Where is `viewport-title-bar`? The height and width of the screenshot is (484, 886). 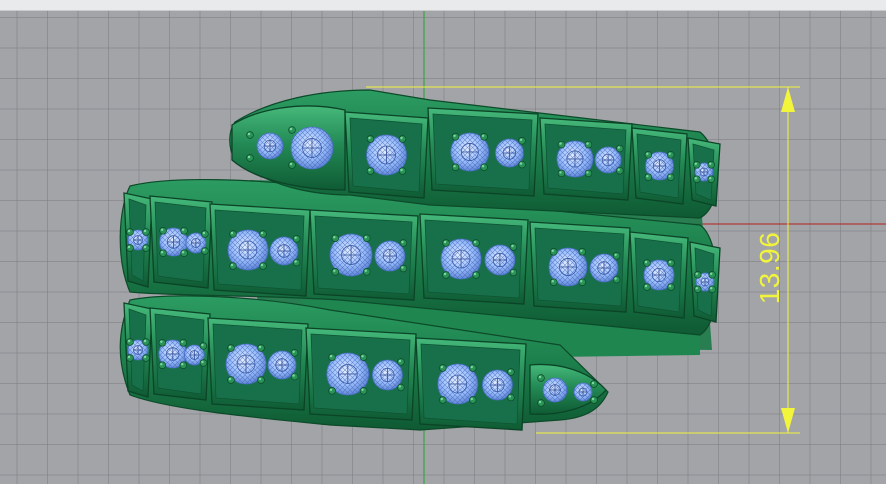
viewport-title-bar is located at coordinates (443, 5).